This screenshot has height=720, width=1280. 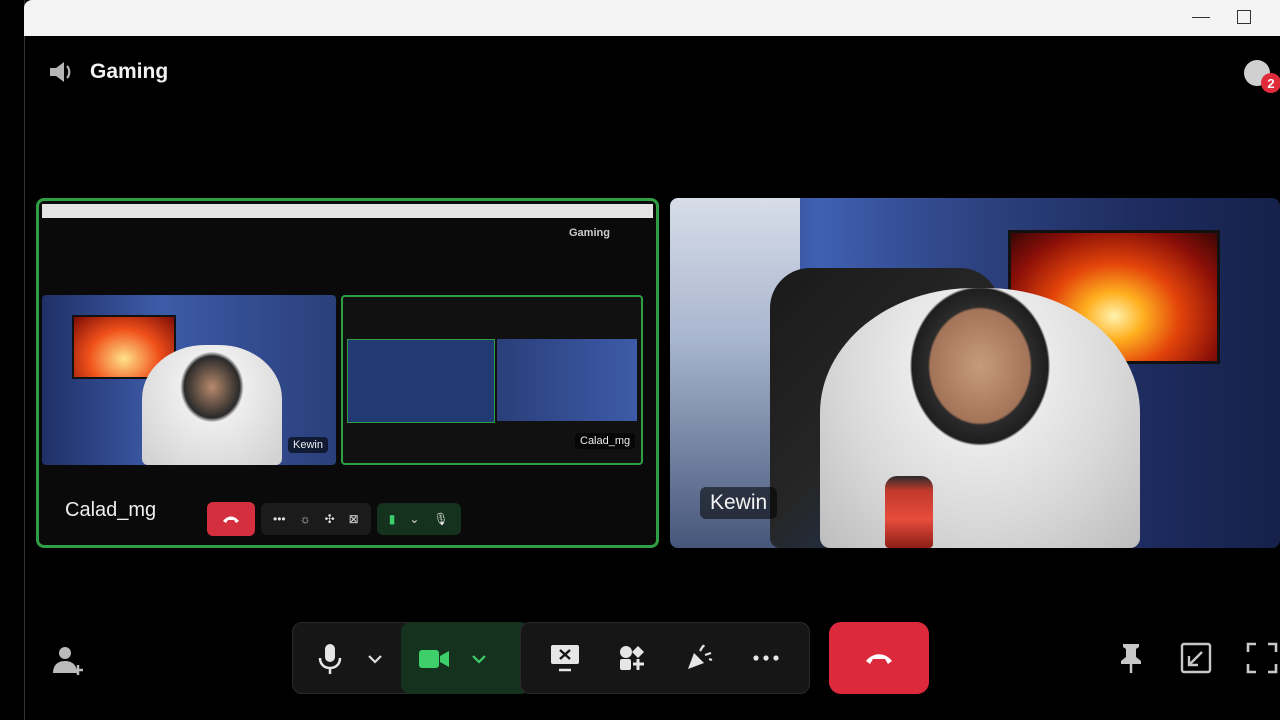 I want to click on soundboard-button, so click(x=699, y=658).